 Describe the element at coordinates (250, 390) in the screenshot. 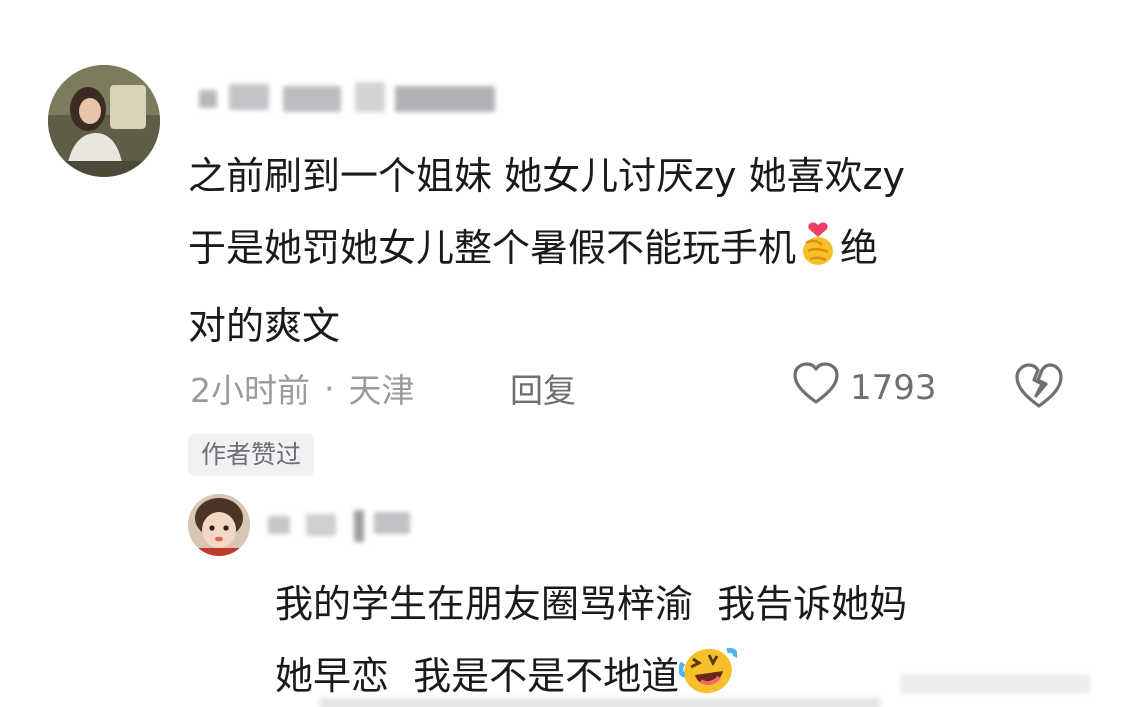

I see `comment-time: 2小时前` at that location.